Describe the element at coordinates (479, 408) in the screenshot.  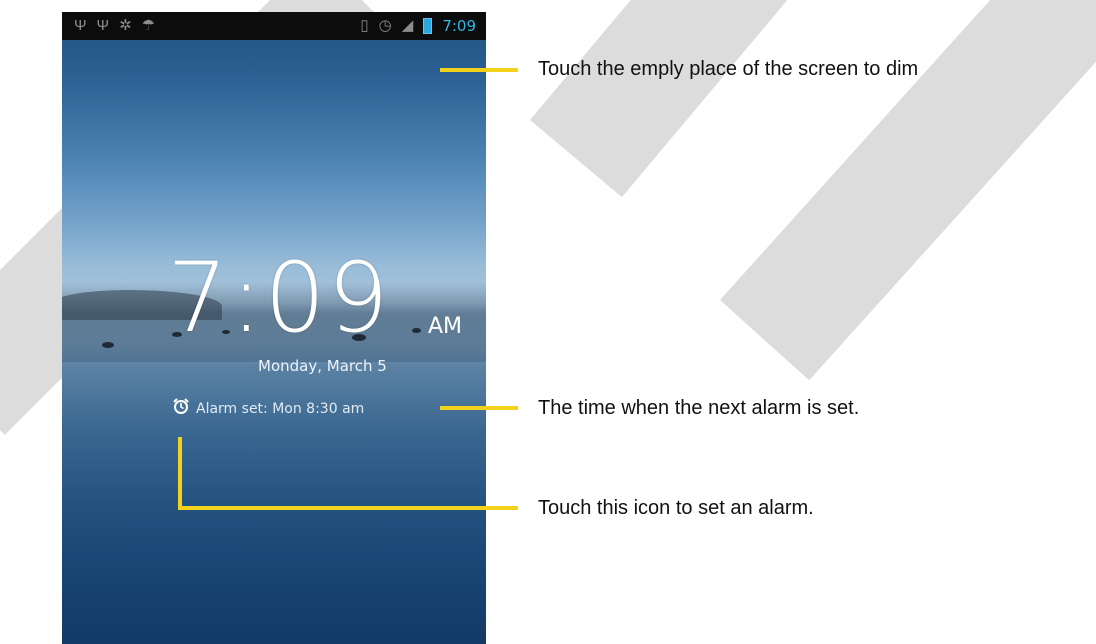
I see `callout-line-next-alarm` at that location.